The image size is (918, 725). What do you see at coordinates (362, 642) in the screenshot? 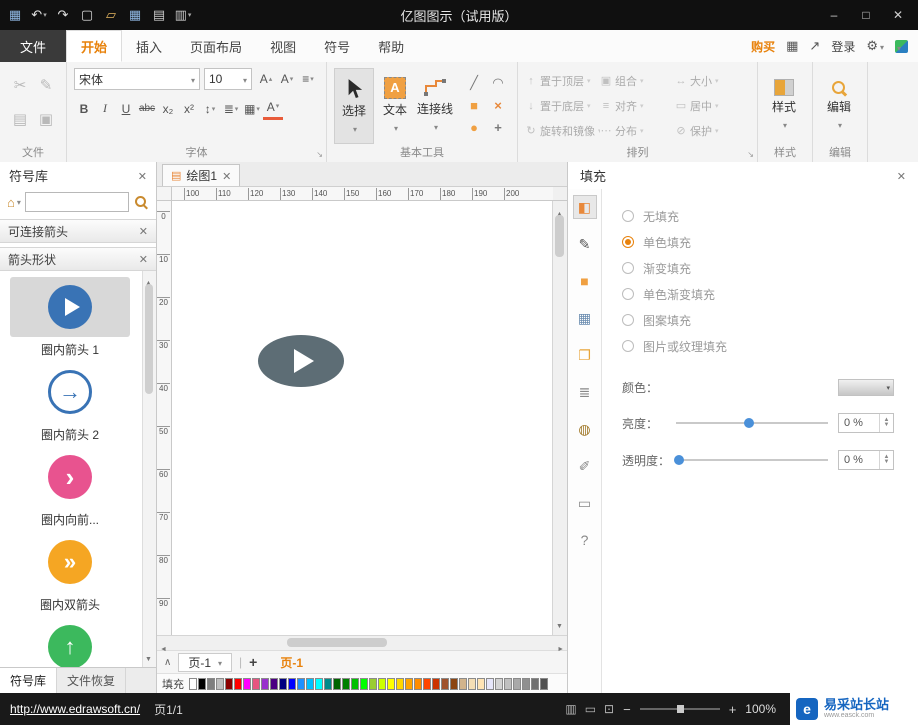
I see `canvas-horizontal-scrollbar` at bounding box center [362, 642].